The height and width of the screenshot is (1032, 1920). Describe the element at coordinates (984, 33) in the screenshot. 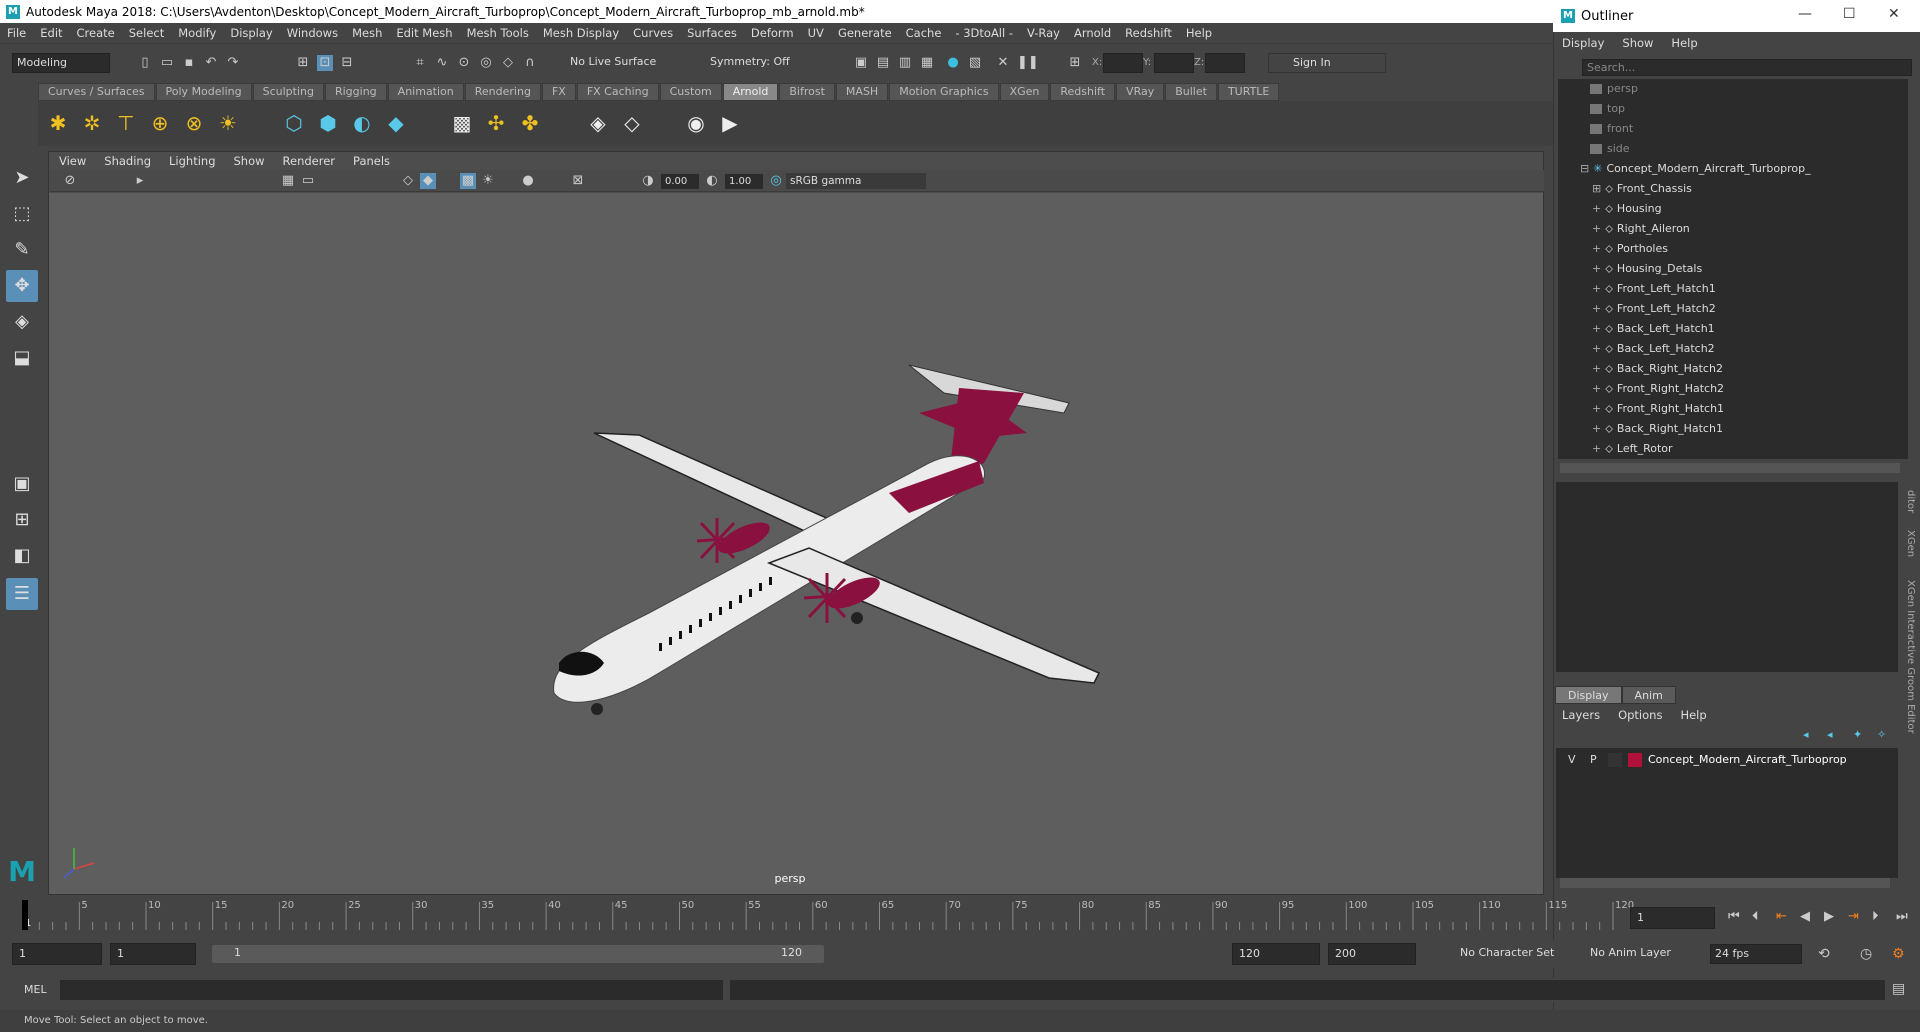

I see `menu-3dtoall: - 3DtoAll -` at that location.